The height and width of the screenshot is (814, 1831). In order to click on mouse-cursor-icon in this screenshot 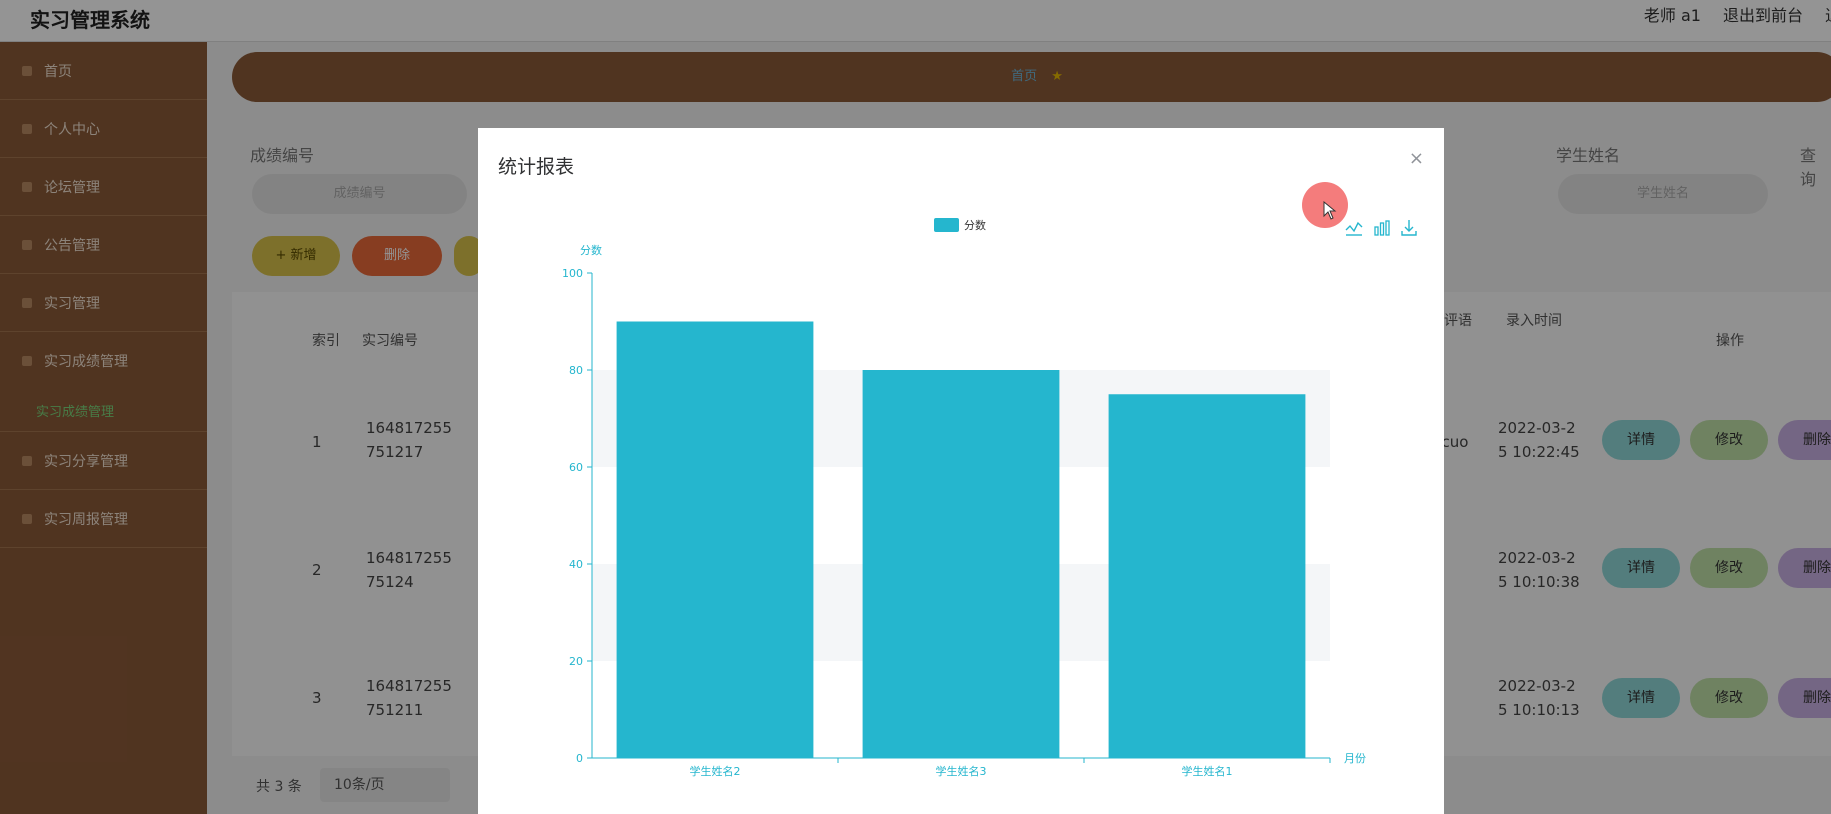, I will do `click(1330, 210)`.